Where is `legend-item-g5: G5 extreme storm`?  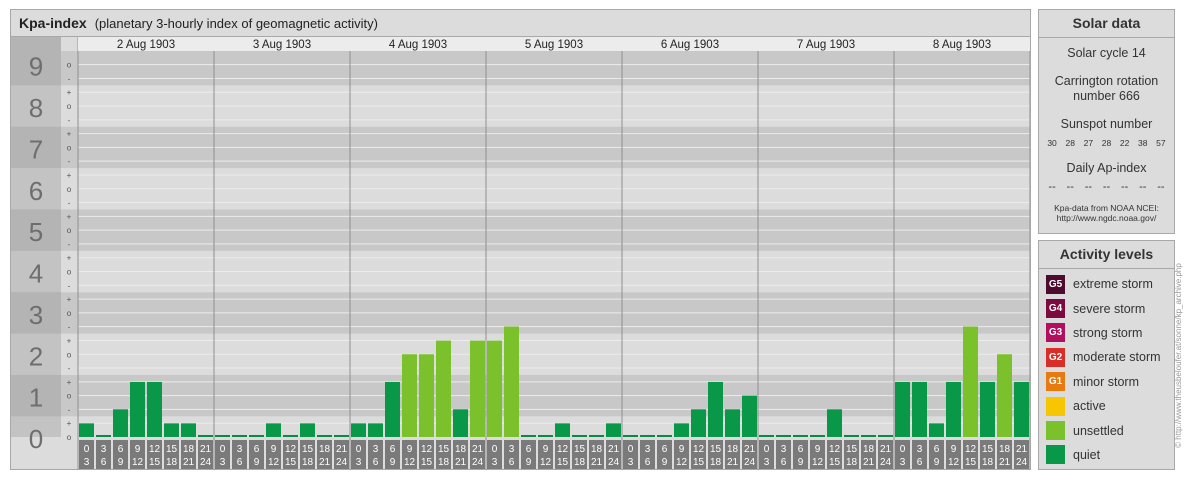
legend-item-g5: G5 extreme storm is located at coordinates (1106, 284).